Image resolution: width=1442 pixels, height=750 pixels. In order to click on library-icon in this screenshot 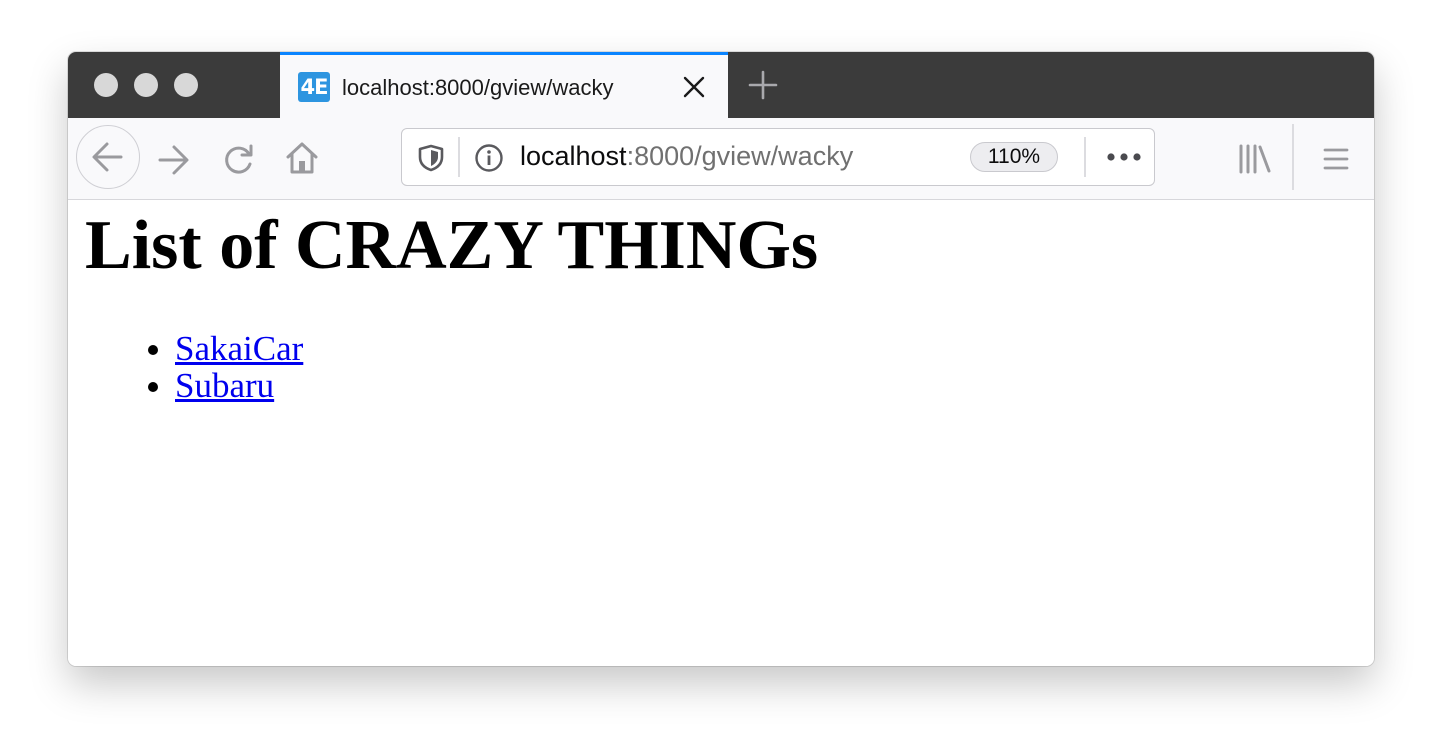, I will do `click(1255, 159)`.